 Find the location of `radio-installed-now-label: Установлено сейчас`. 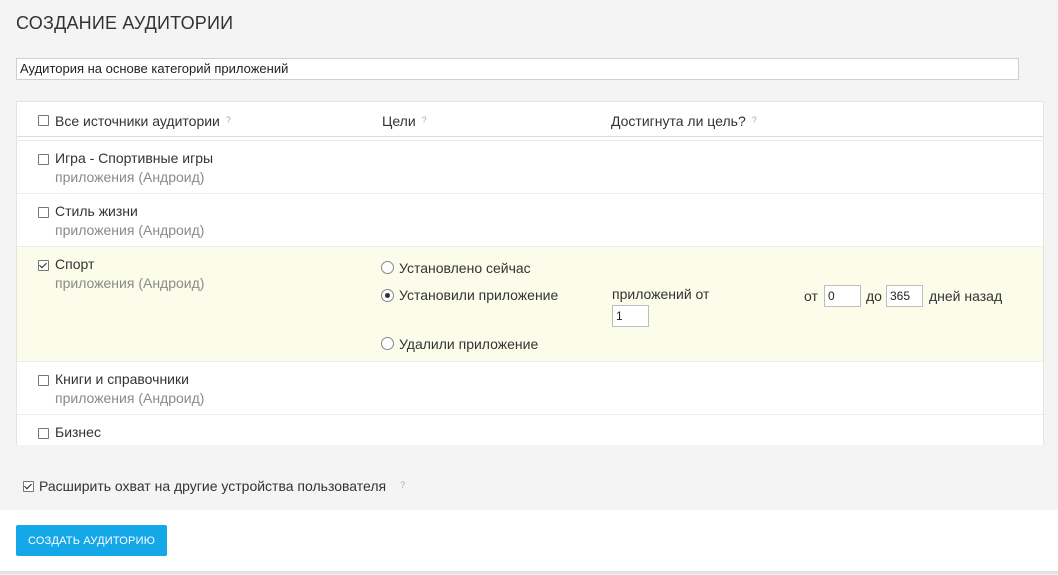

radio-installed-now-label: Установлено сейчас is located at coordinates (465, 268).